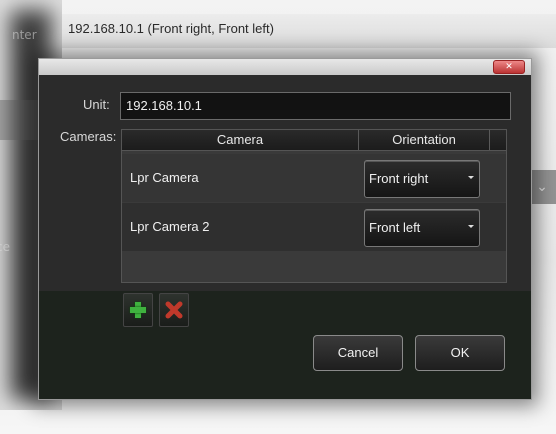 The width and height of the screenshot is (556, 434). Describe the element at coordinates (138, 310) in the screenshot. I see `add-camera-button` at that location.